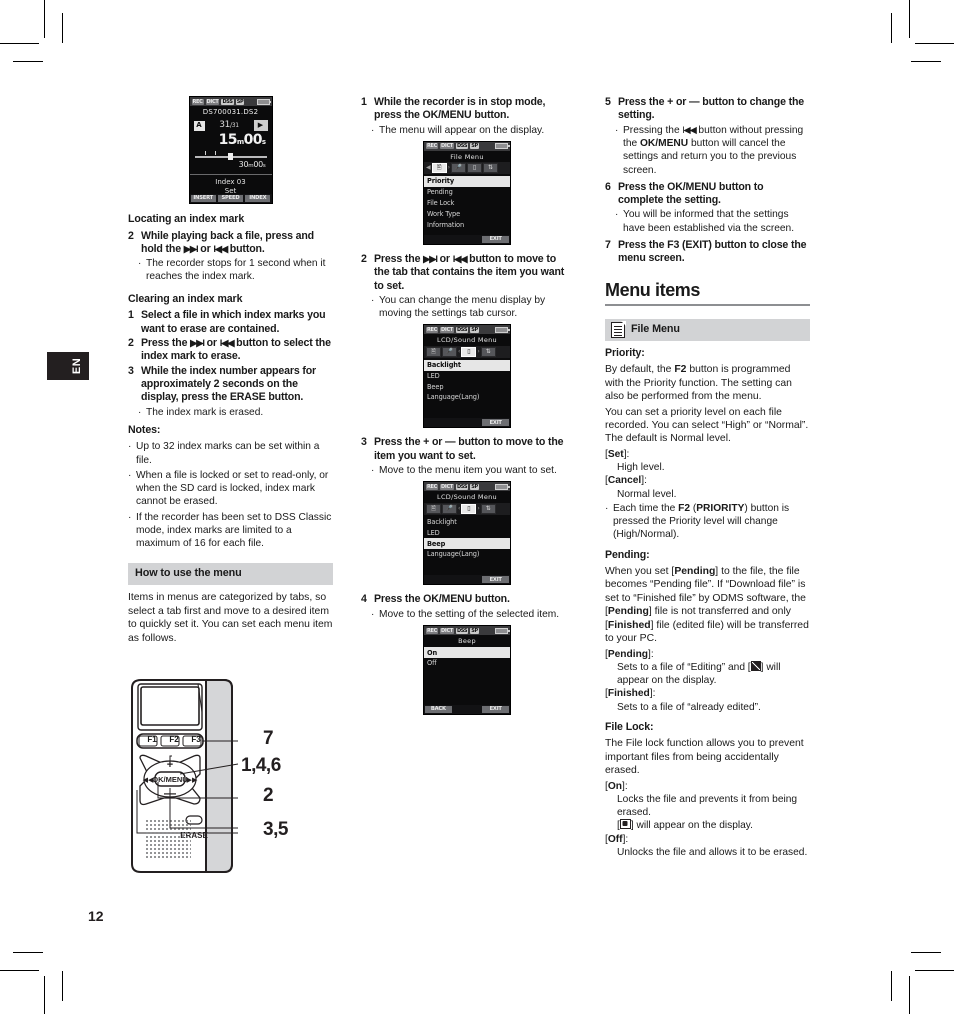  What do you see at coordinates (467, 225) in the screenshot?
I see `lcd-menu-item-information: Information` at bounding box center [467, 225].